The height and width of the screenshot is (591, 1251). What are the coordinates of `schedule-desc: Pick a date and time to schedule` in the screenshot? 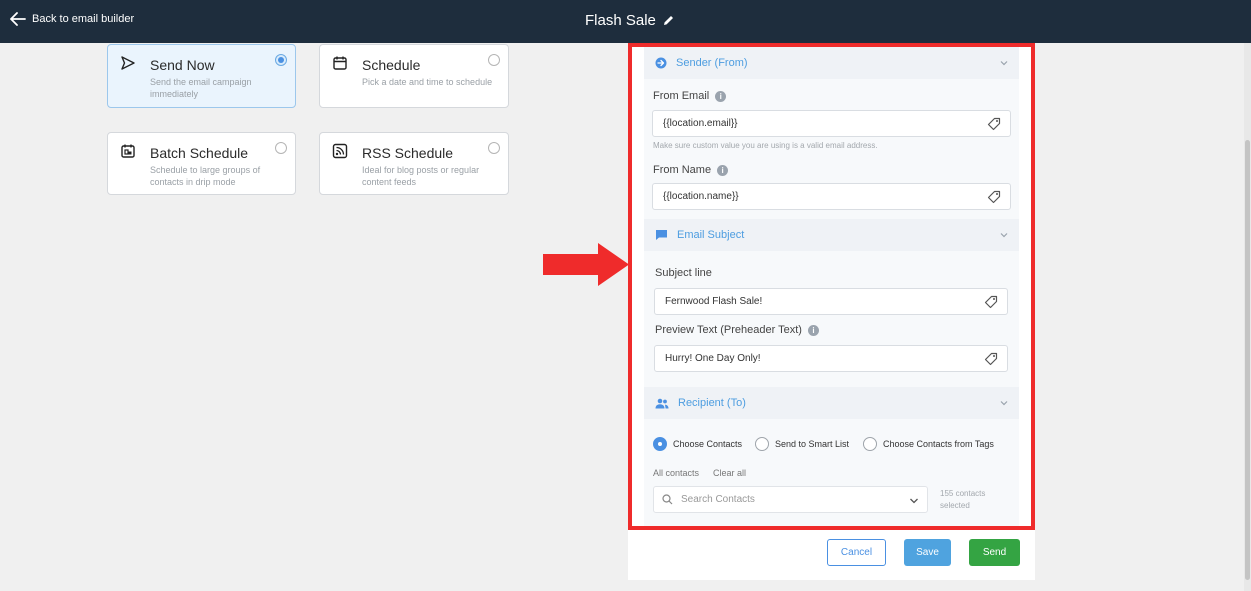 It's located at (427, 82).